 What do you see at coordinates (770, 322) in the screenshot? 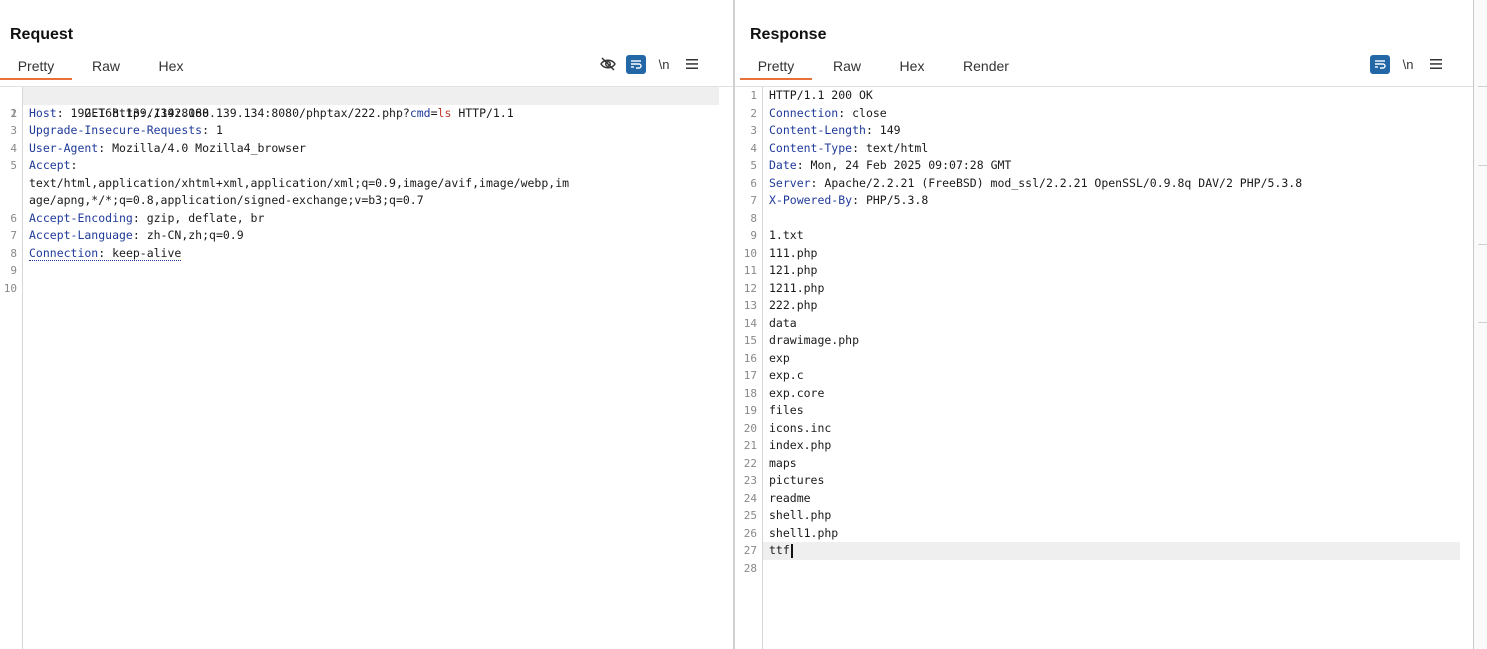
I see `response-body-line: 14 data` at bounding box center [770, 322].